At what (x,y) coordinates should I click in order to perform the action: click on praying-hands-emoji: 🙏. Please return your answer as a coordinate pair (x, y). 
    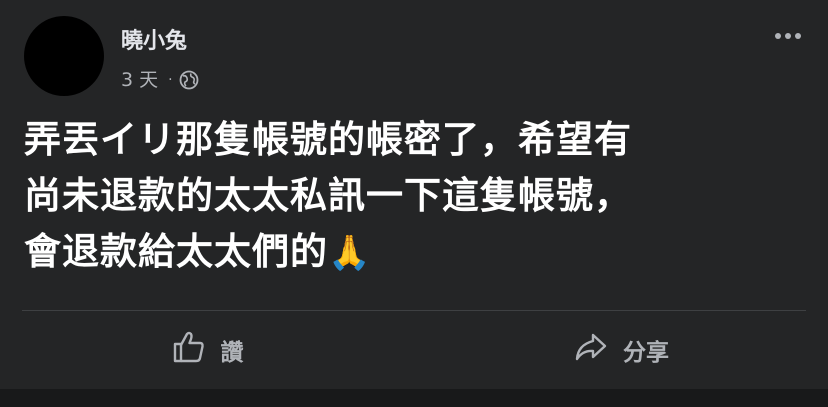
    Looking at the image, I should click on (350, 253).